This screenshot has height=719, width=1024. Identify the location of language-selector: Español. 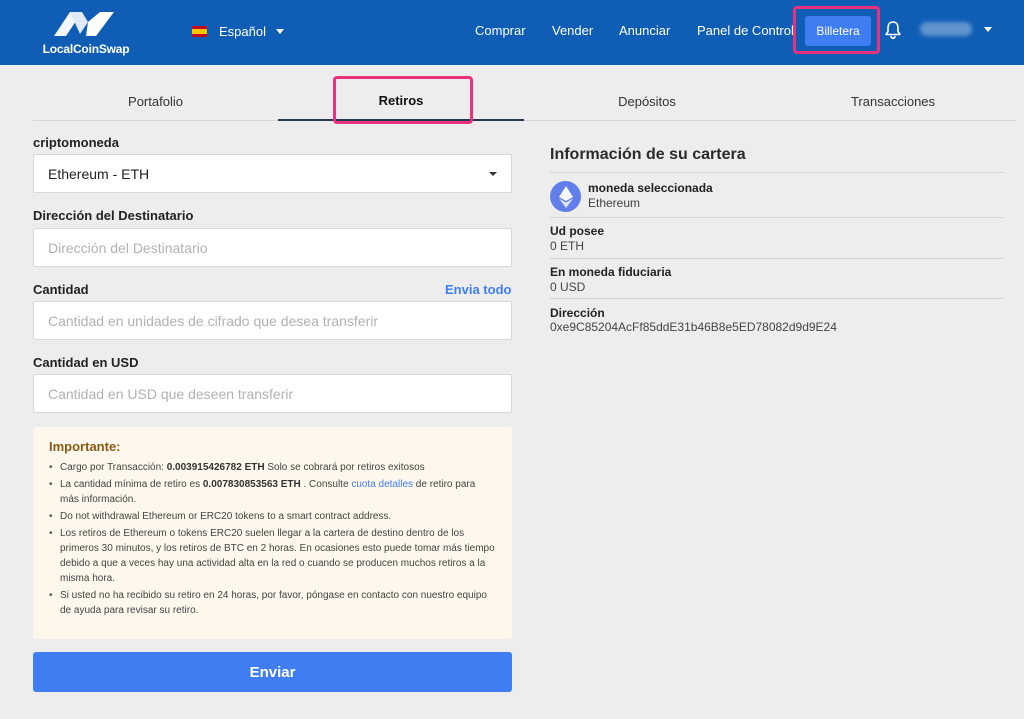
(238, 31).